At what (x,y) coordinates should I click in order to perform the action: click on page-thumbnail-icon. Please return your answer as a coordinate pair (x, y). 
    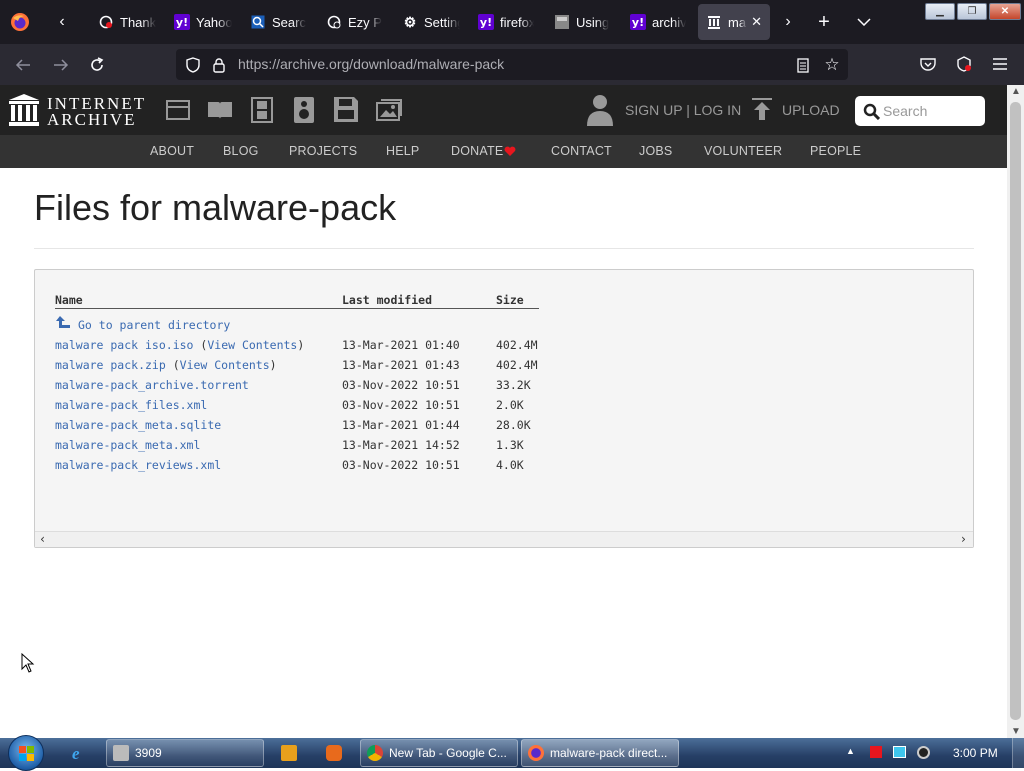
    Looking at the image, I should click on (562, 22).